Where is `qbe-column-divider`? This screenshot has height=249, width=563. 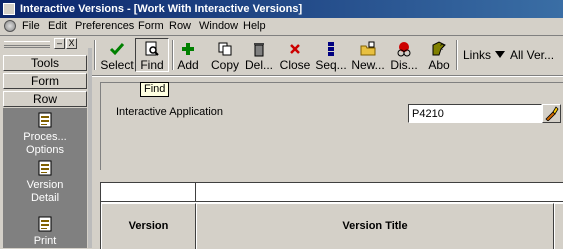 qbe-column-divider is located at coordinates (195, 192).